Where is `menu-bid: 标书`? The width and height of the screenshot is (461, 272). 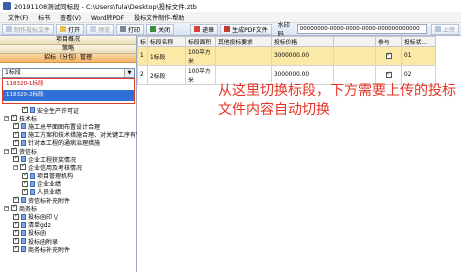
menu-bid: 标书 is located at coordinates (44, 17).